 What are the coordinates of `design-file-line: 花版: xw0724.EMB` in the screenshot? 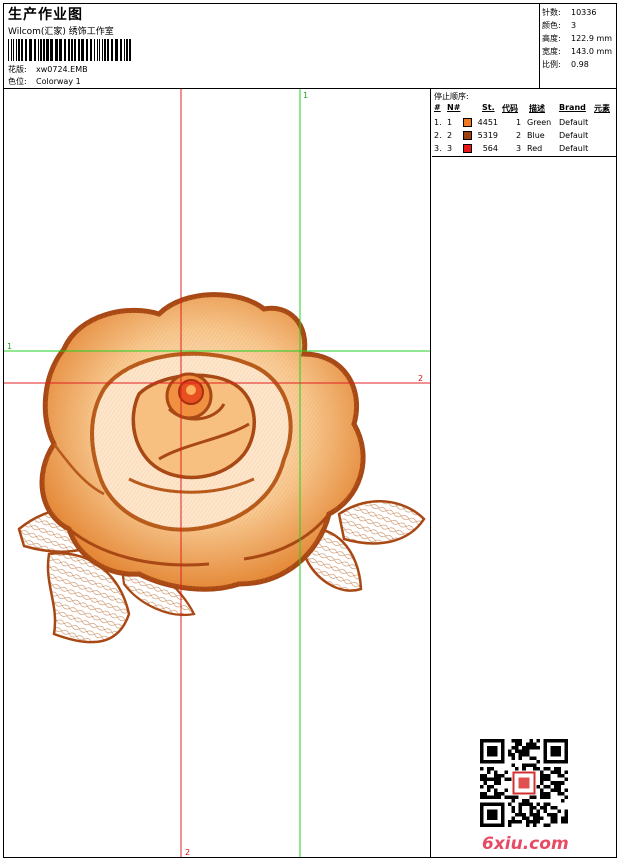 It's located at (48, 69).